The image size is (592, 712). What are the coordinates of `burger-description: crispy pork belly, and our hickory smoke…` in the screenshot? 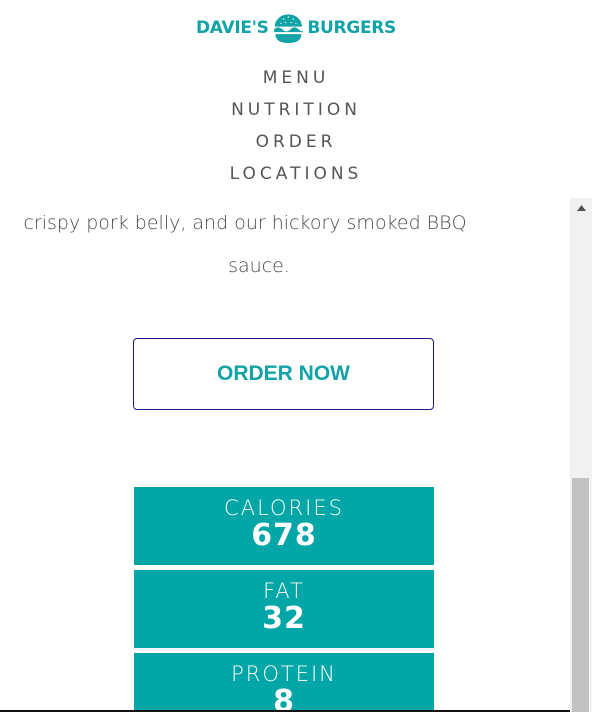 It's located at (285, 243).